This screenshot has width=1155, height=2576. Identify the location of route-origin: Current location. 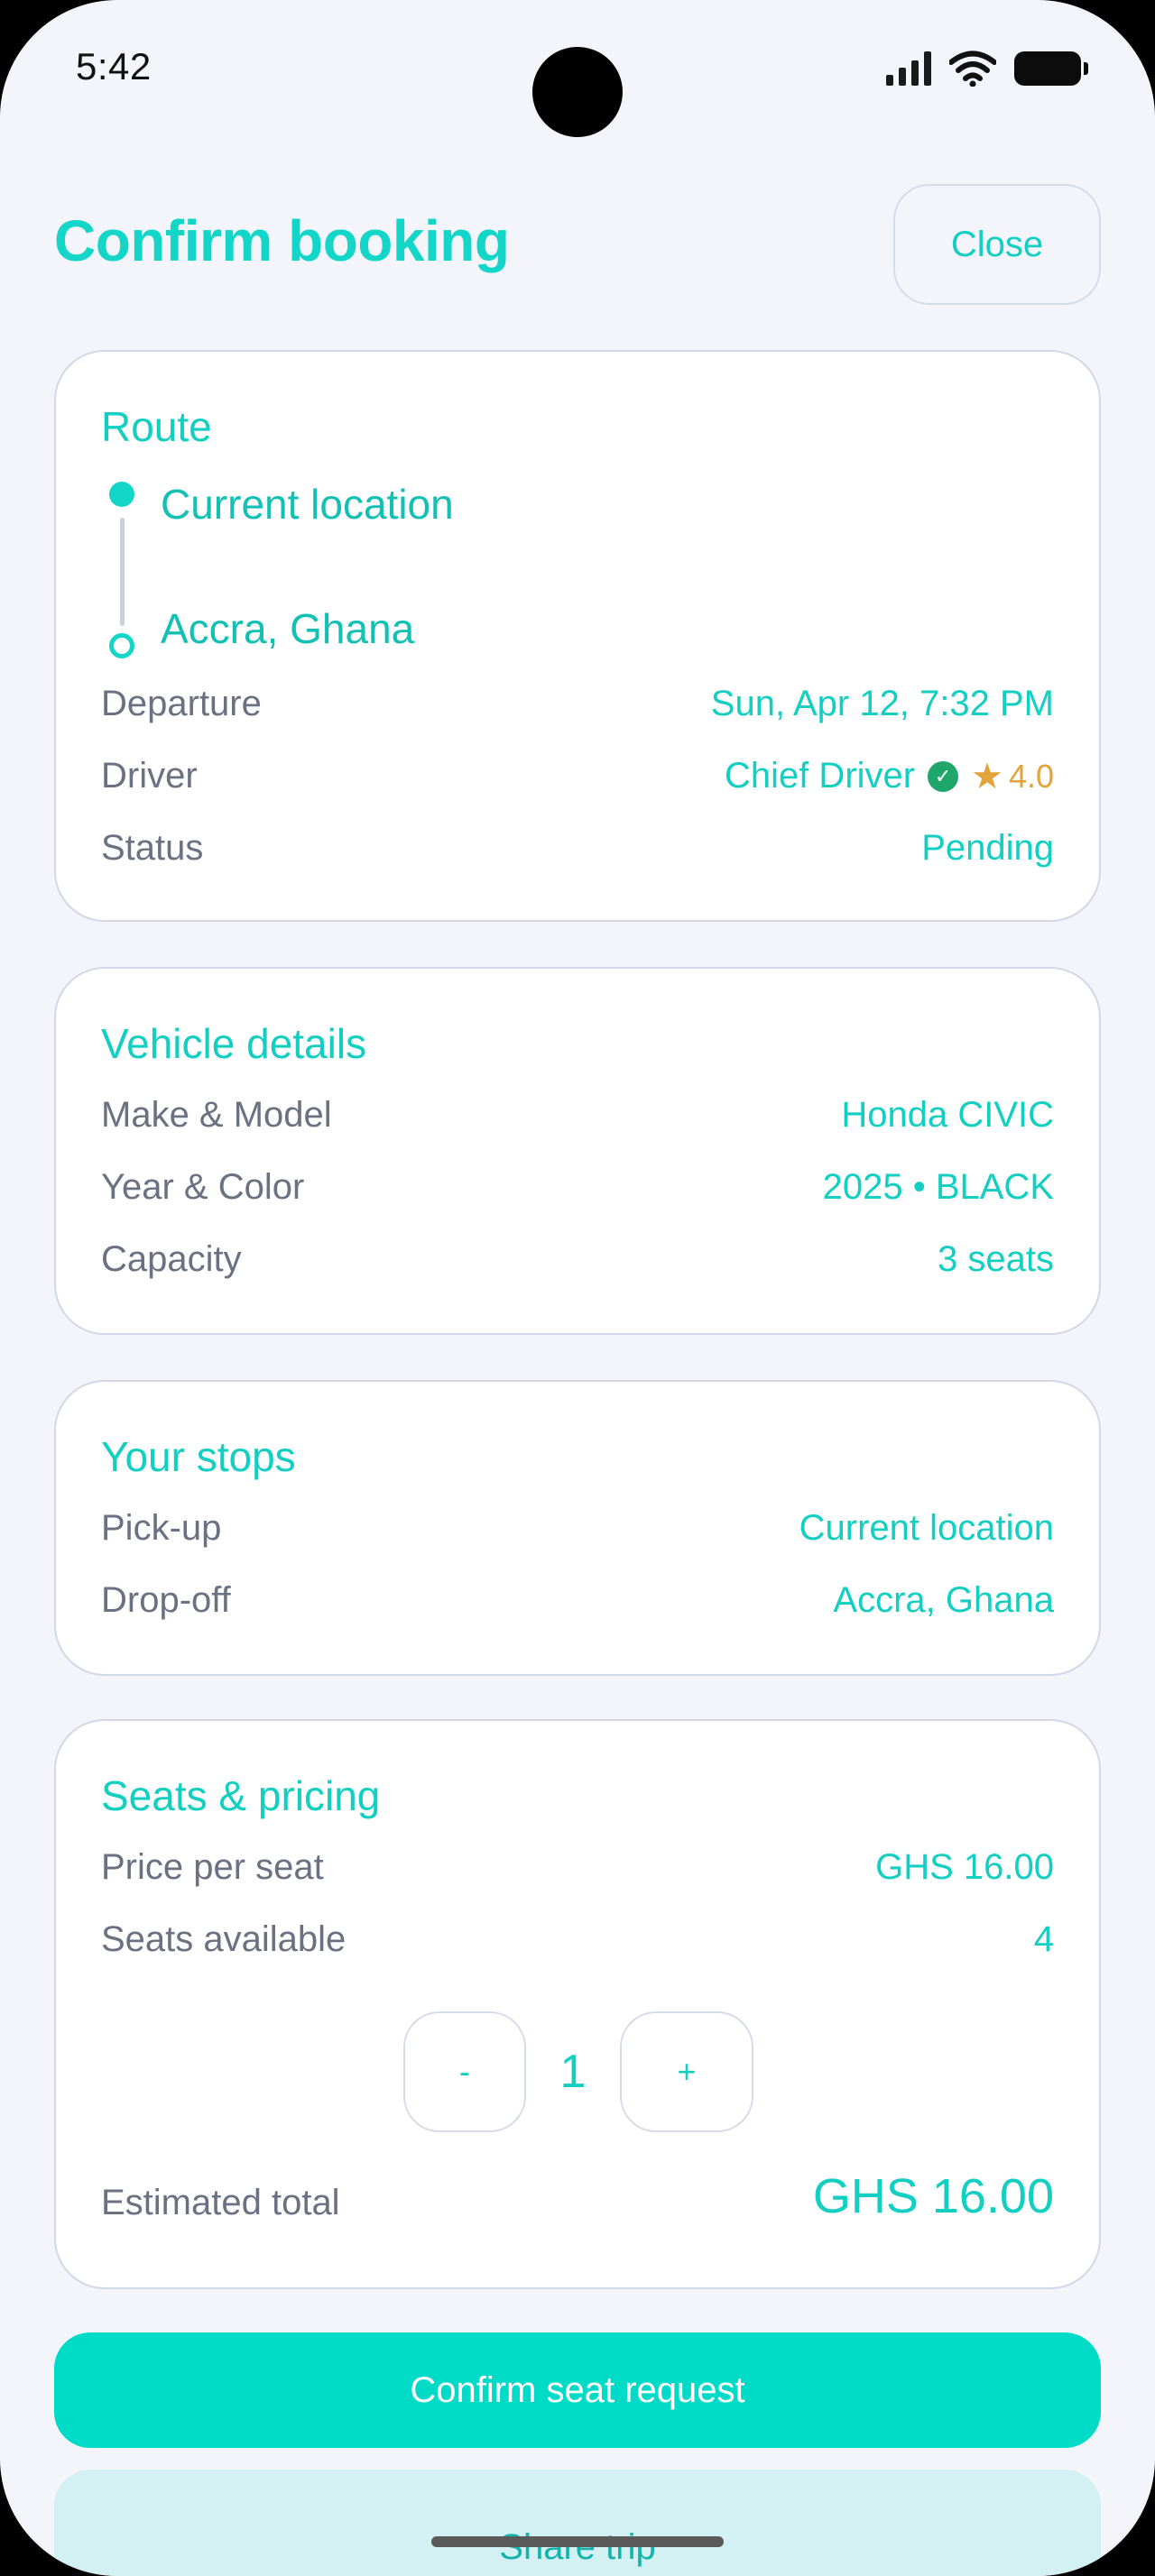
(307, 504).